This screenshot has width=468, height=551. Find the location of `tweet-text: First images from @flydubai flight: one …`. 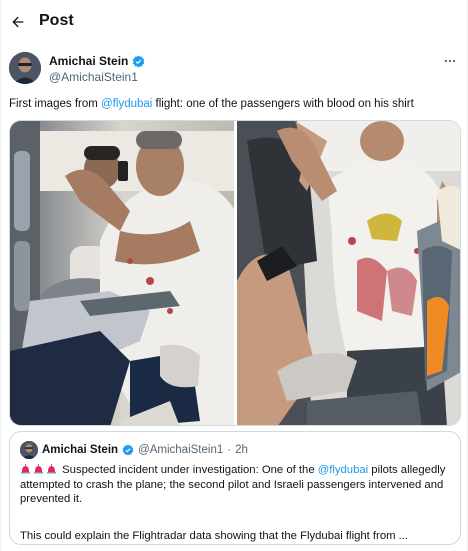

tweet-text: First images from @flydubai flight: one … is located at coordinates (235, 104).